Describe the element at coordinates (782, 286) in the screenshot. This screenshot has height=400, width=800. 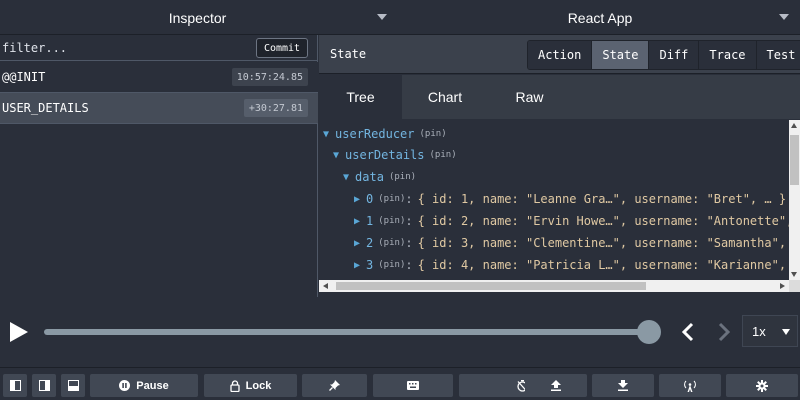
I see `scroll-right-icon` at that location.